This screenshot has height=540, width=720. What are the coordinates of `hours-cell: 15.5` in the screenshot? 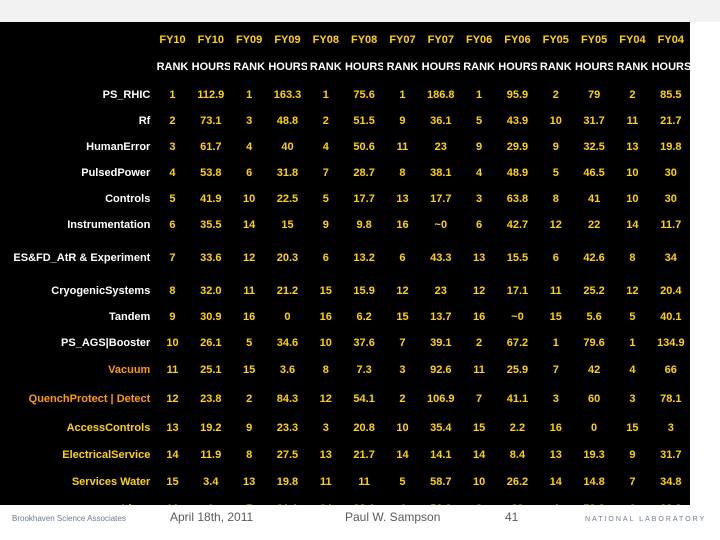 It's located at (517, 258).